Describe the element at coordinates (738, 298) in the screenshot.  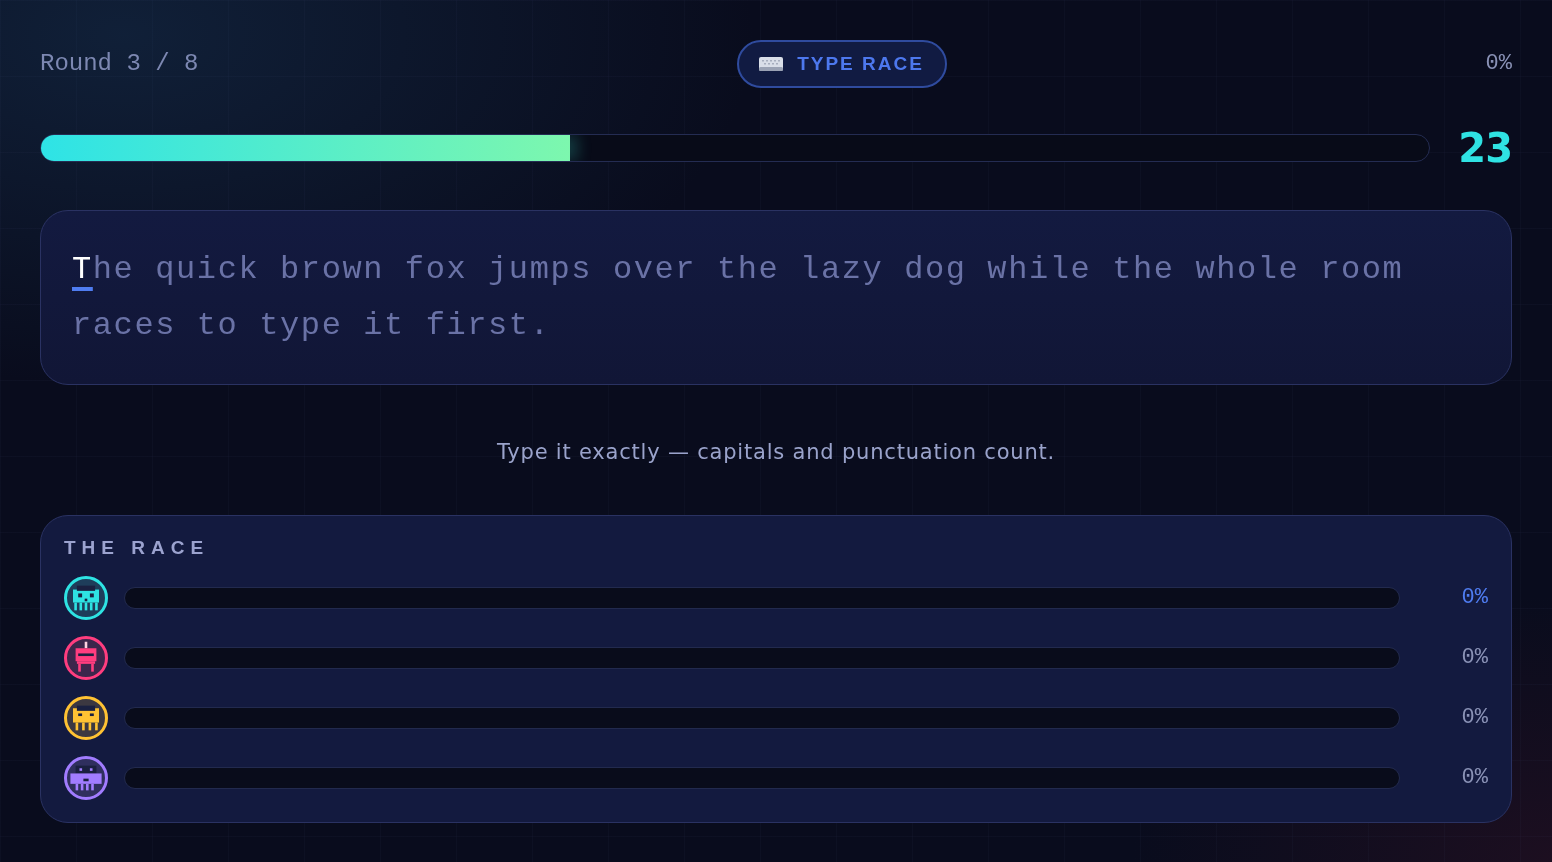
I see `prompt-text: The quick brown fox jumps over the lazy dog while the whole room races to type it first.` at that location.